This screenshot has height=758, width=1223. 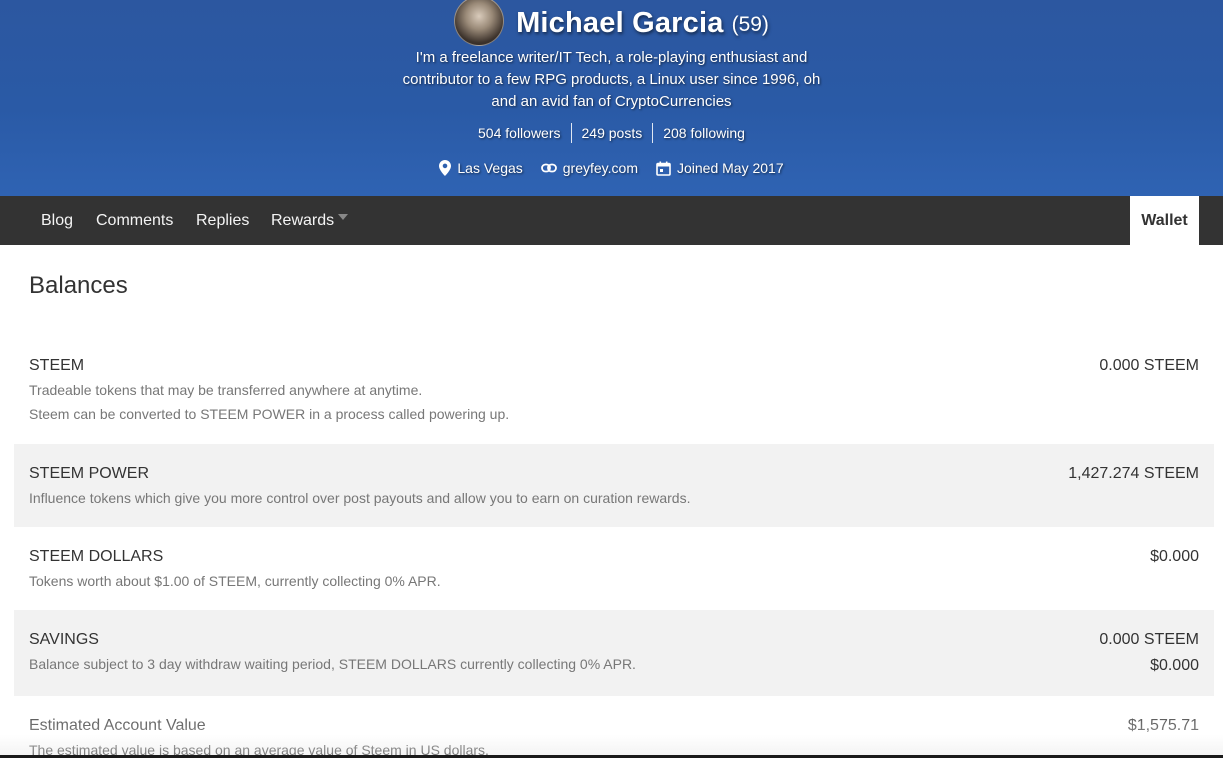 I want to click on estimated-value-amount: $1,575.71, so click(x=1163, y=725).